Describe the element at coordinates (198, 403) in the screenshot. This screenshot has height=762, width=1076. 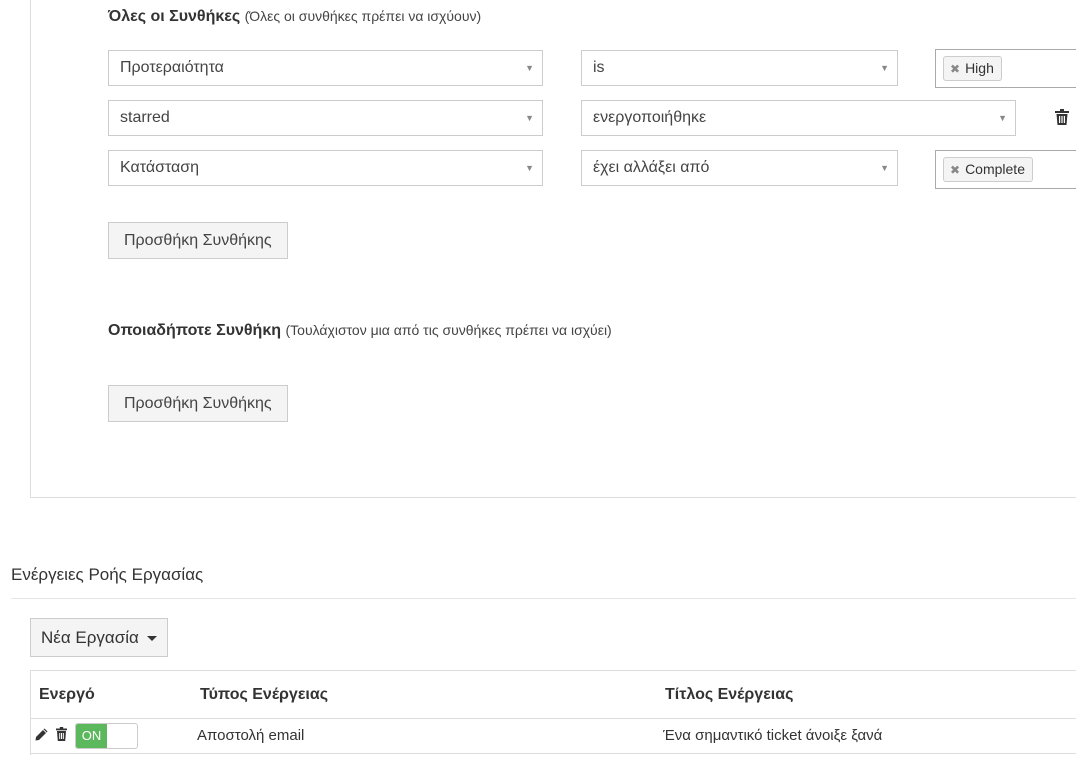
I see `add-any-condition-button: Προσθήκη Συνθήκης` at that location.